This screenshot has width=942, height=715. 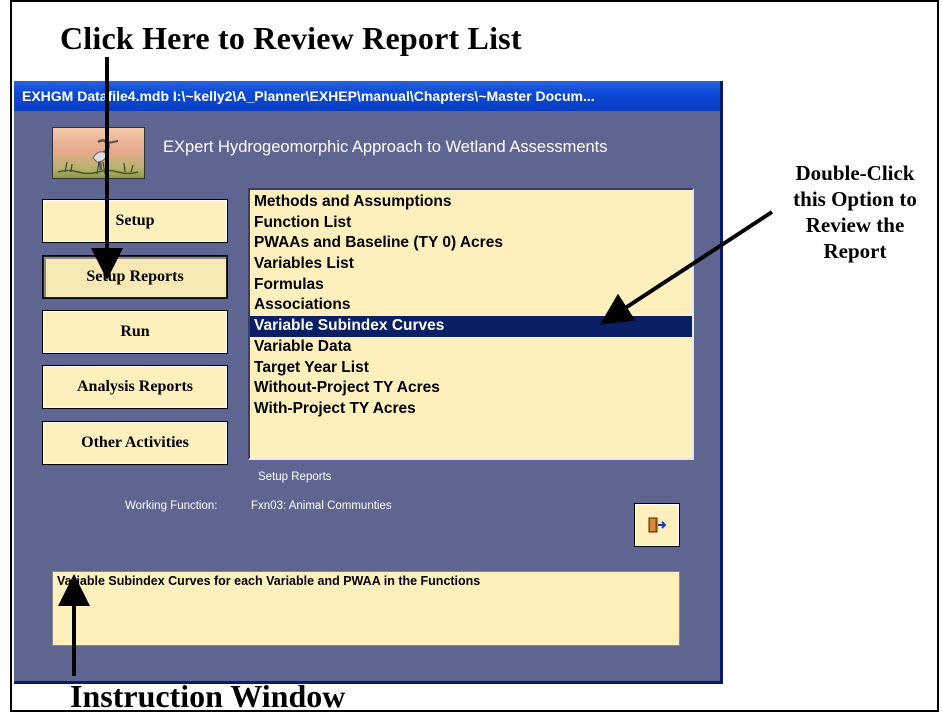 What do you see at coordinates (471, 388) in the screenshot?
I see `list-item: Without-Project TY Acres` at bounding box center [471, 388].